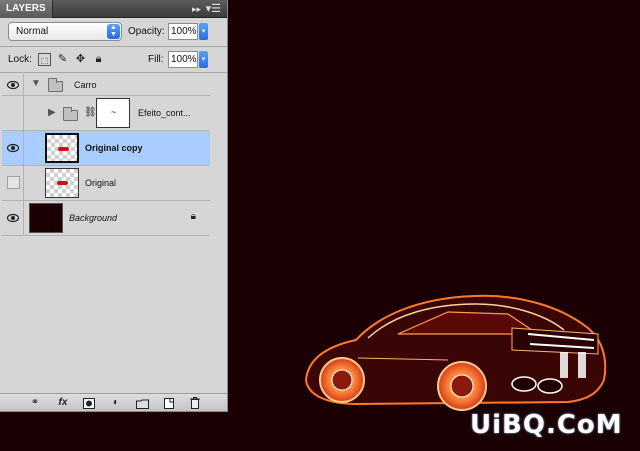  What do you see at coordinates (26, 9) in the screenshot?
I see `tab-layers: LAYERS` at bounding box center [26, 9].